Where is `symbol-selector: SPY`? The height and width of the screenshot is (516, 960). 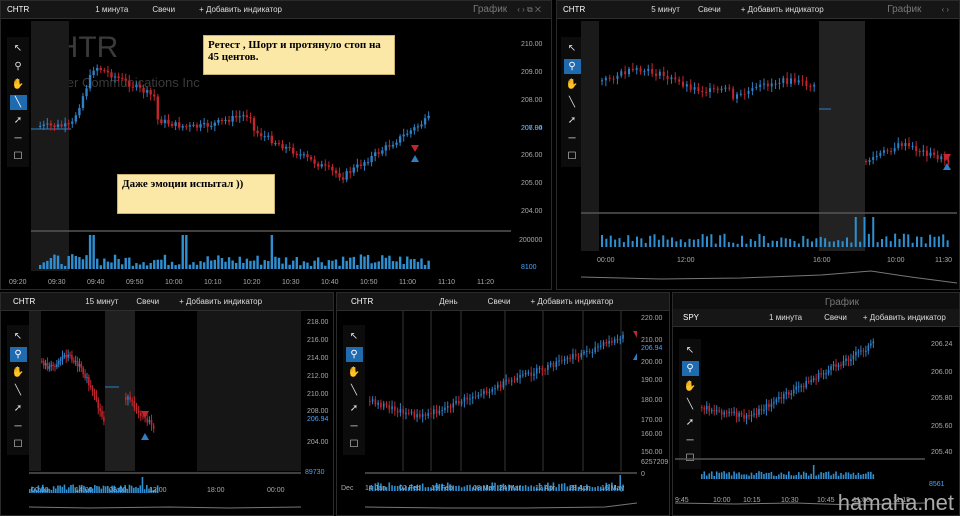 symbol-selector: SPY is located at coordinates (686, 317).